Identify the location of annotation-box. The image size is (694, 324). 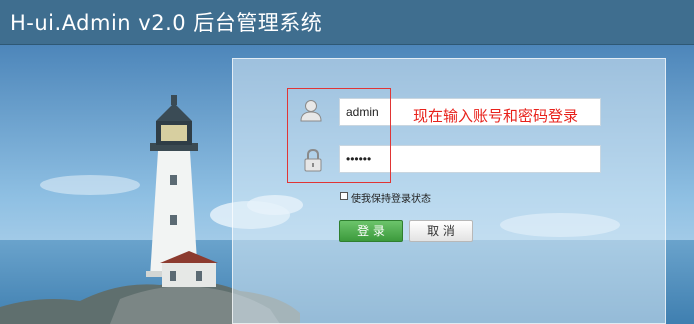
(339, 135).